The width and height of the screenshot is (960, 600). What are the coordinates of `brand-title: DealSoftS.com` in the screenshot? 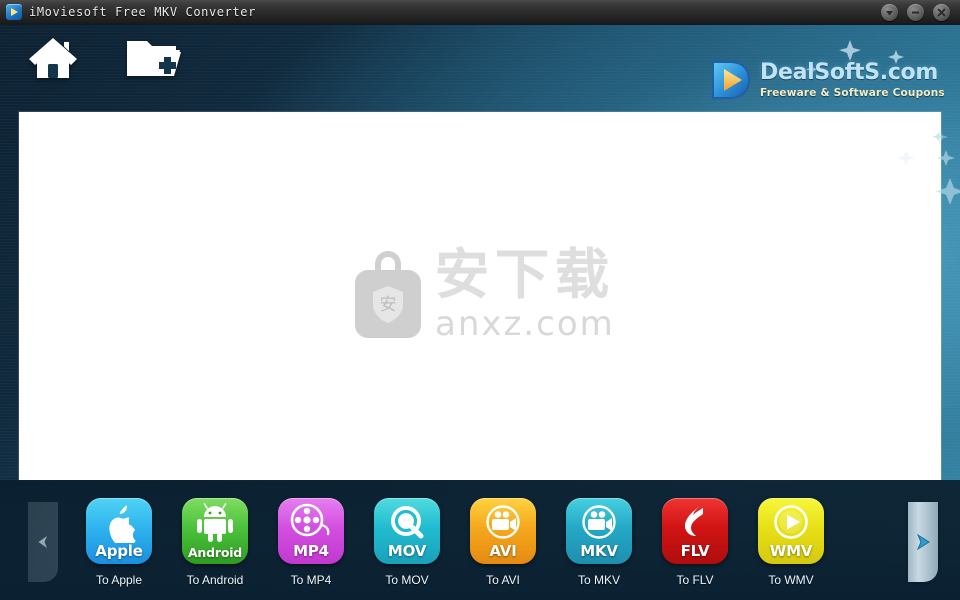 It's located at (849, 72).